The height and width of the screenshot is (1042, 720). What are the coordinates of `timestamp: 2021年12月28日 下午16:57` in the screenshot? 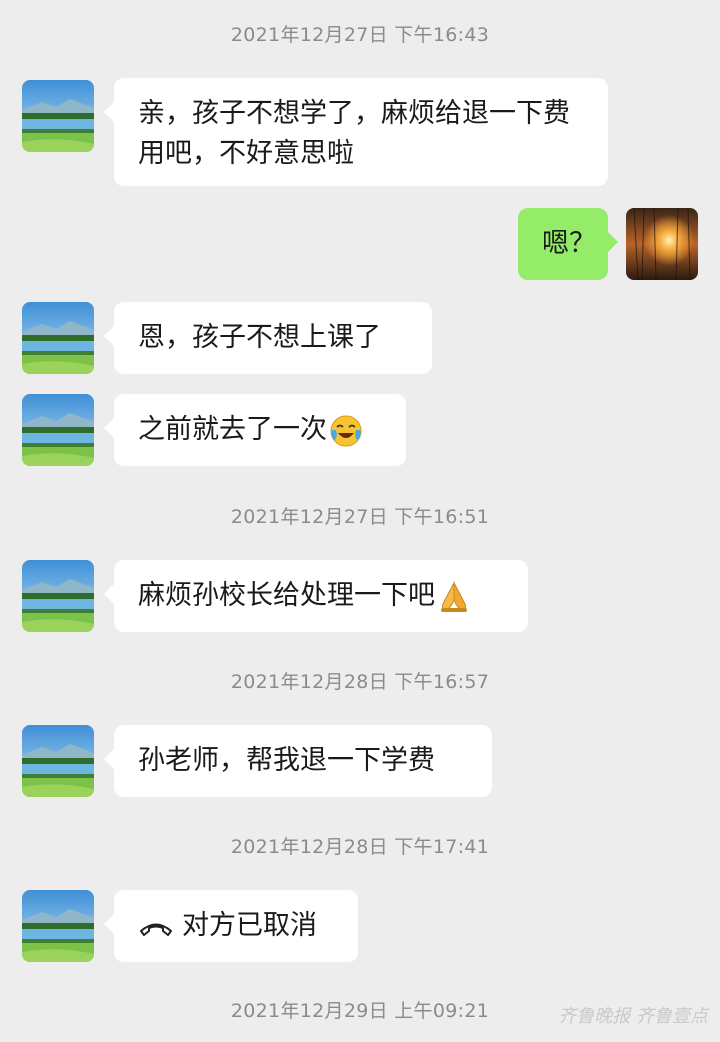 It's located at (360, 682).